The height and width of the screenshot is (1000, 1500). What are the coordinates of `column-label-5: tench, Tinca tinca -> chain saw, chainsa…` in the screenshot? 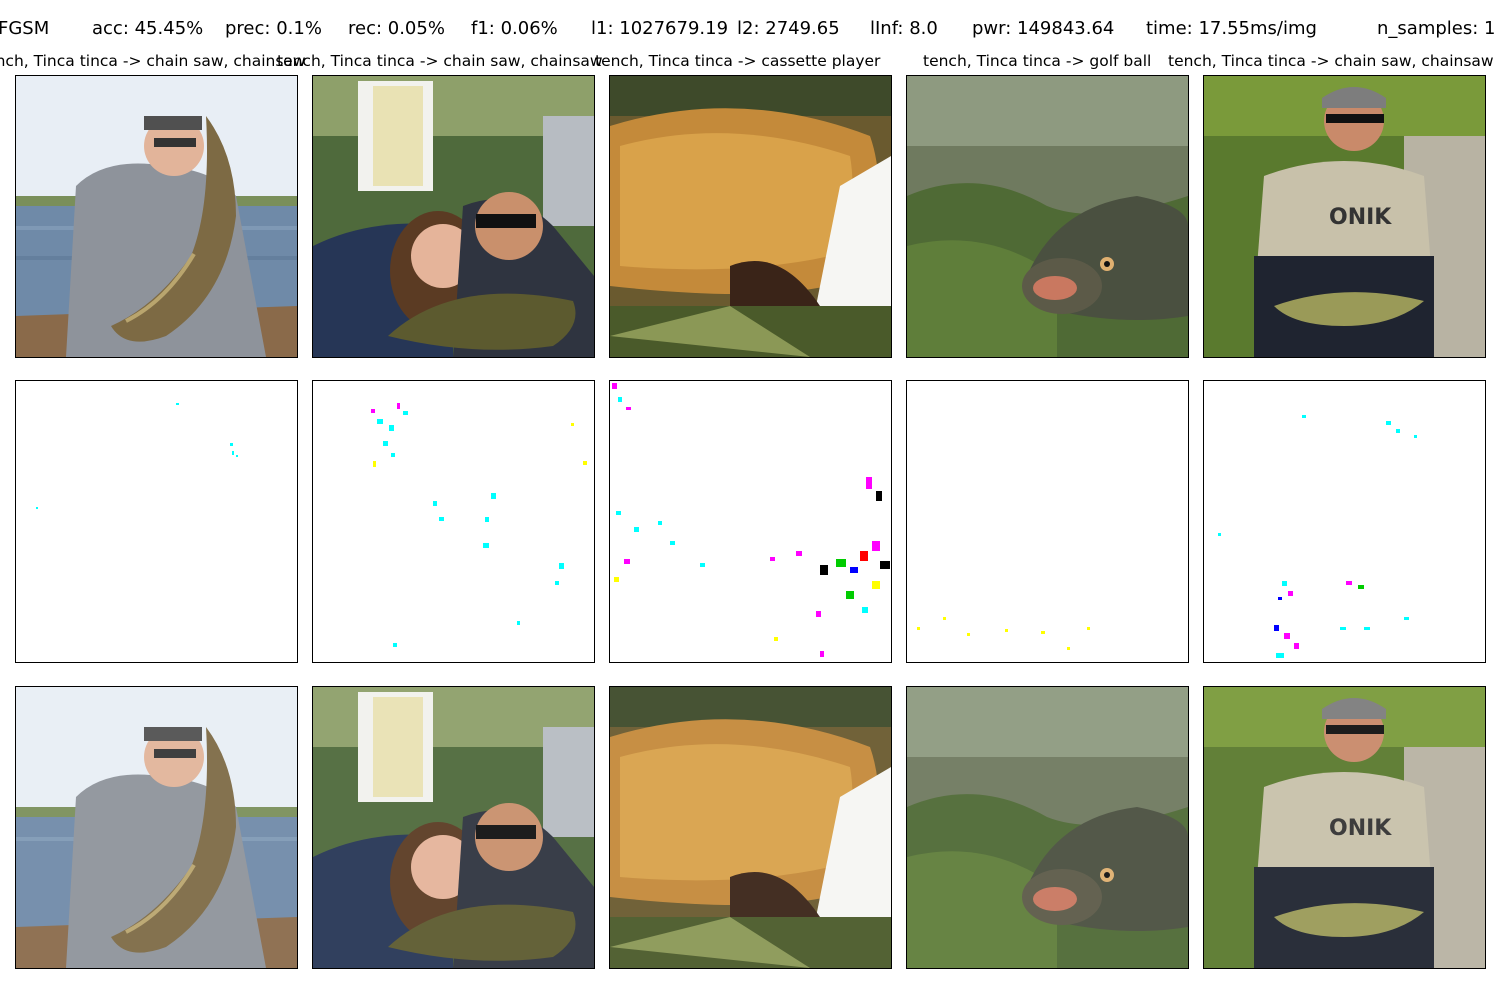 It's located at (1331, 61).